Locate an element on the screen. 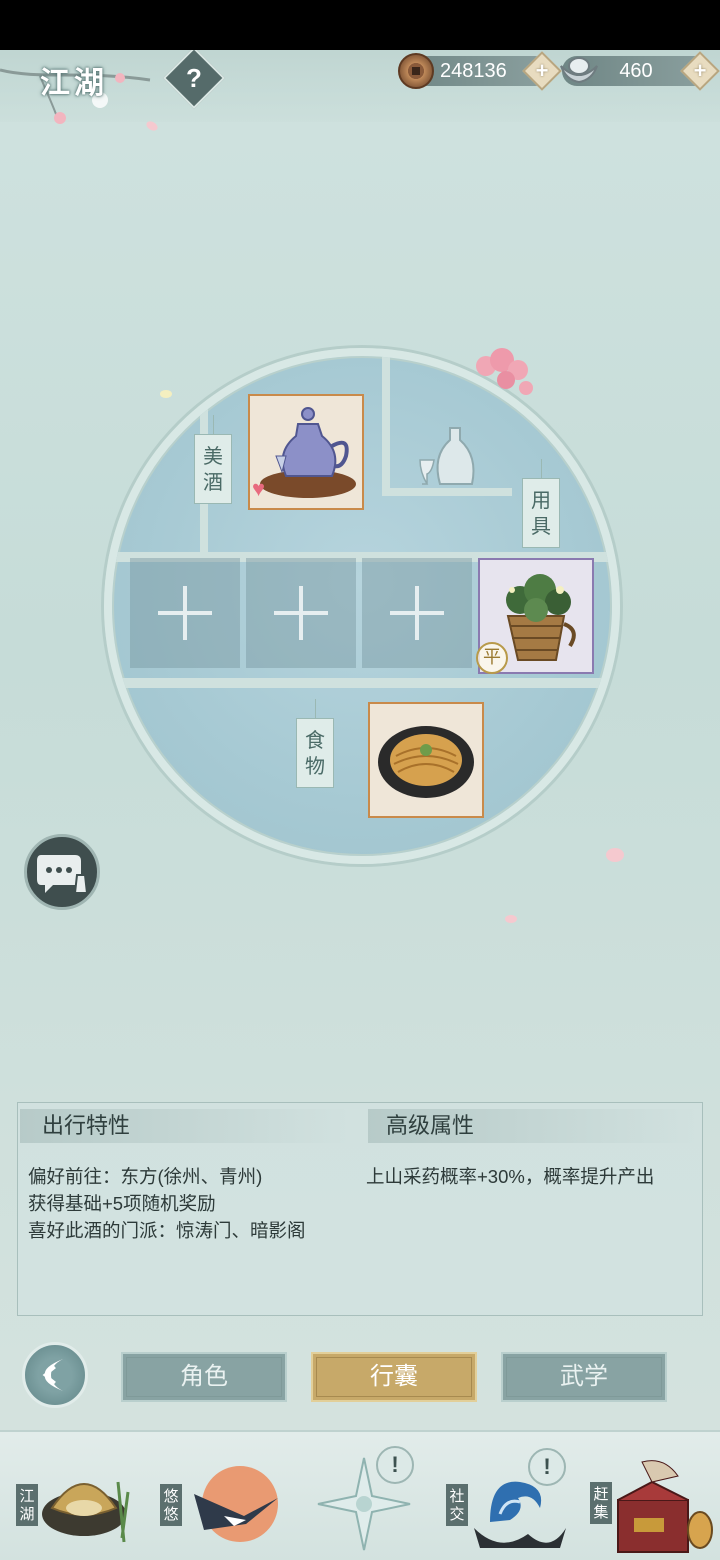  nav-label: 悠悠 is located at coordinates (171, 1505).